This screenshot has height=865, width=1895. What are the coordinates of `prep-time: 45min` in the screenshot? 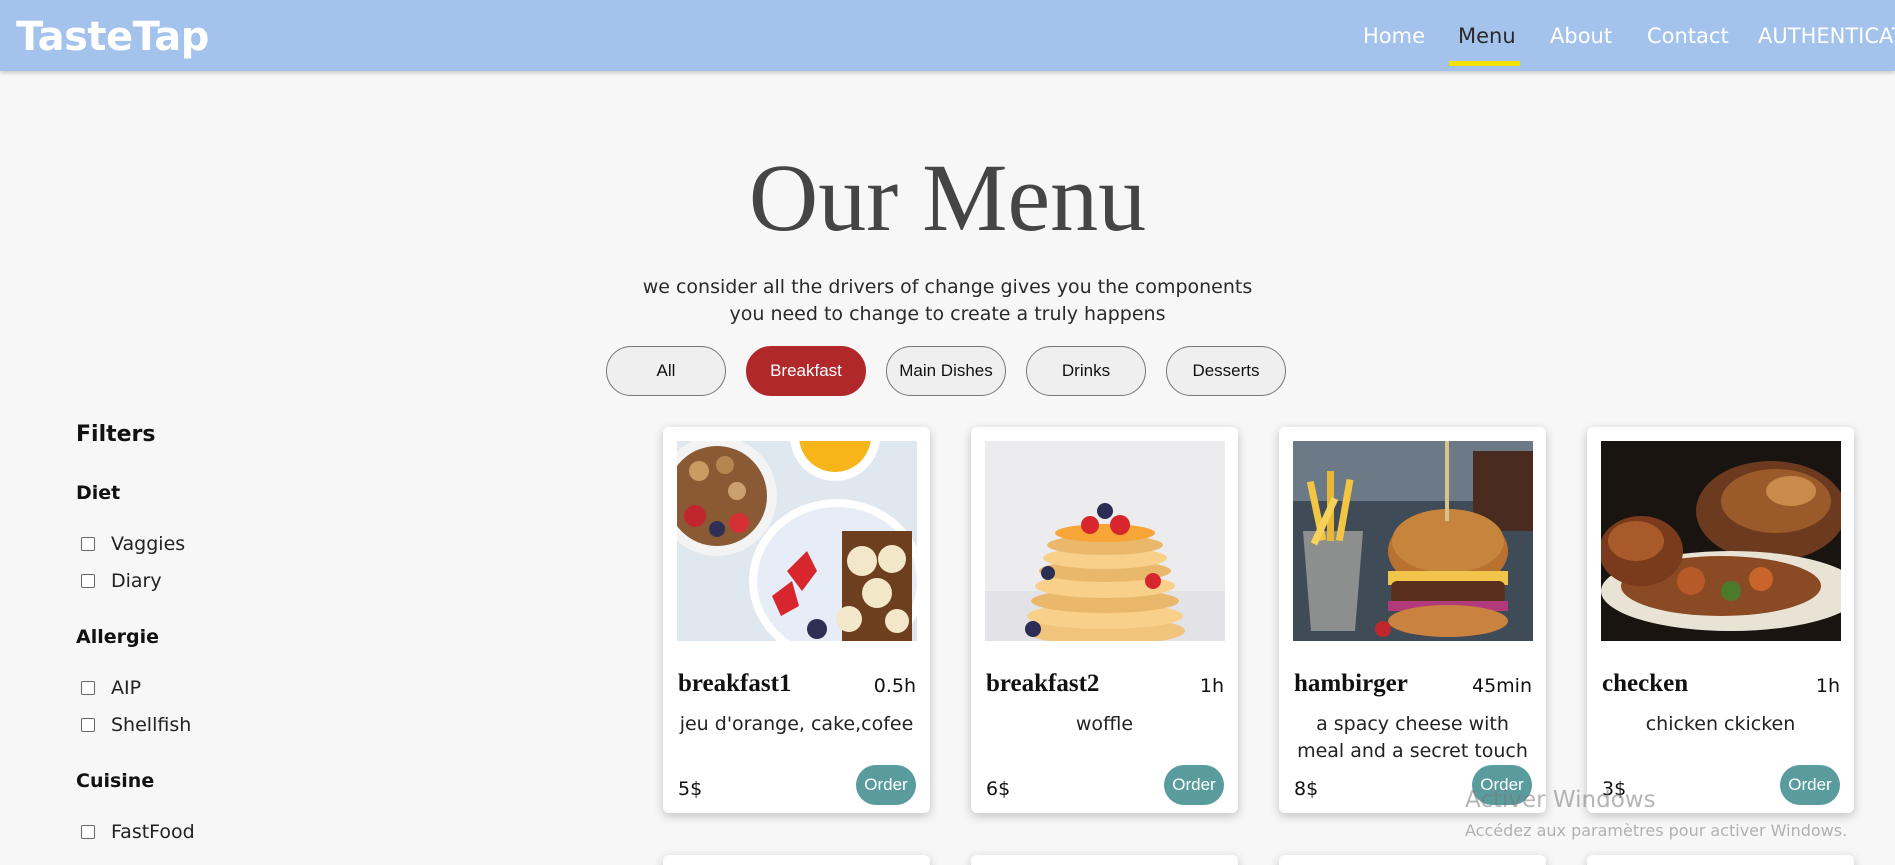 It's located at (1501, 686).